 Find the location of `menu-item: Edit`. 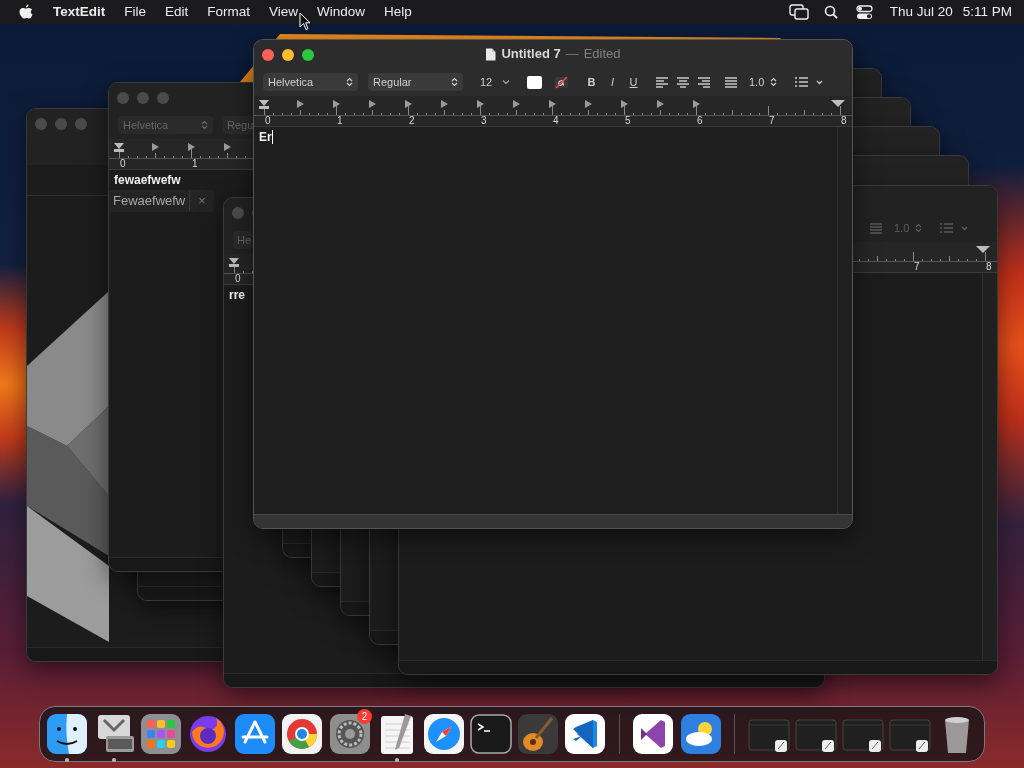

menu-item: Edit is located at coordinates (177, 12).